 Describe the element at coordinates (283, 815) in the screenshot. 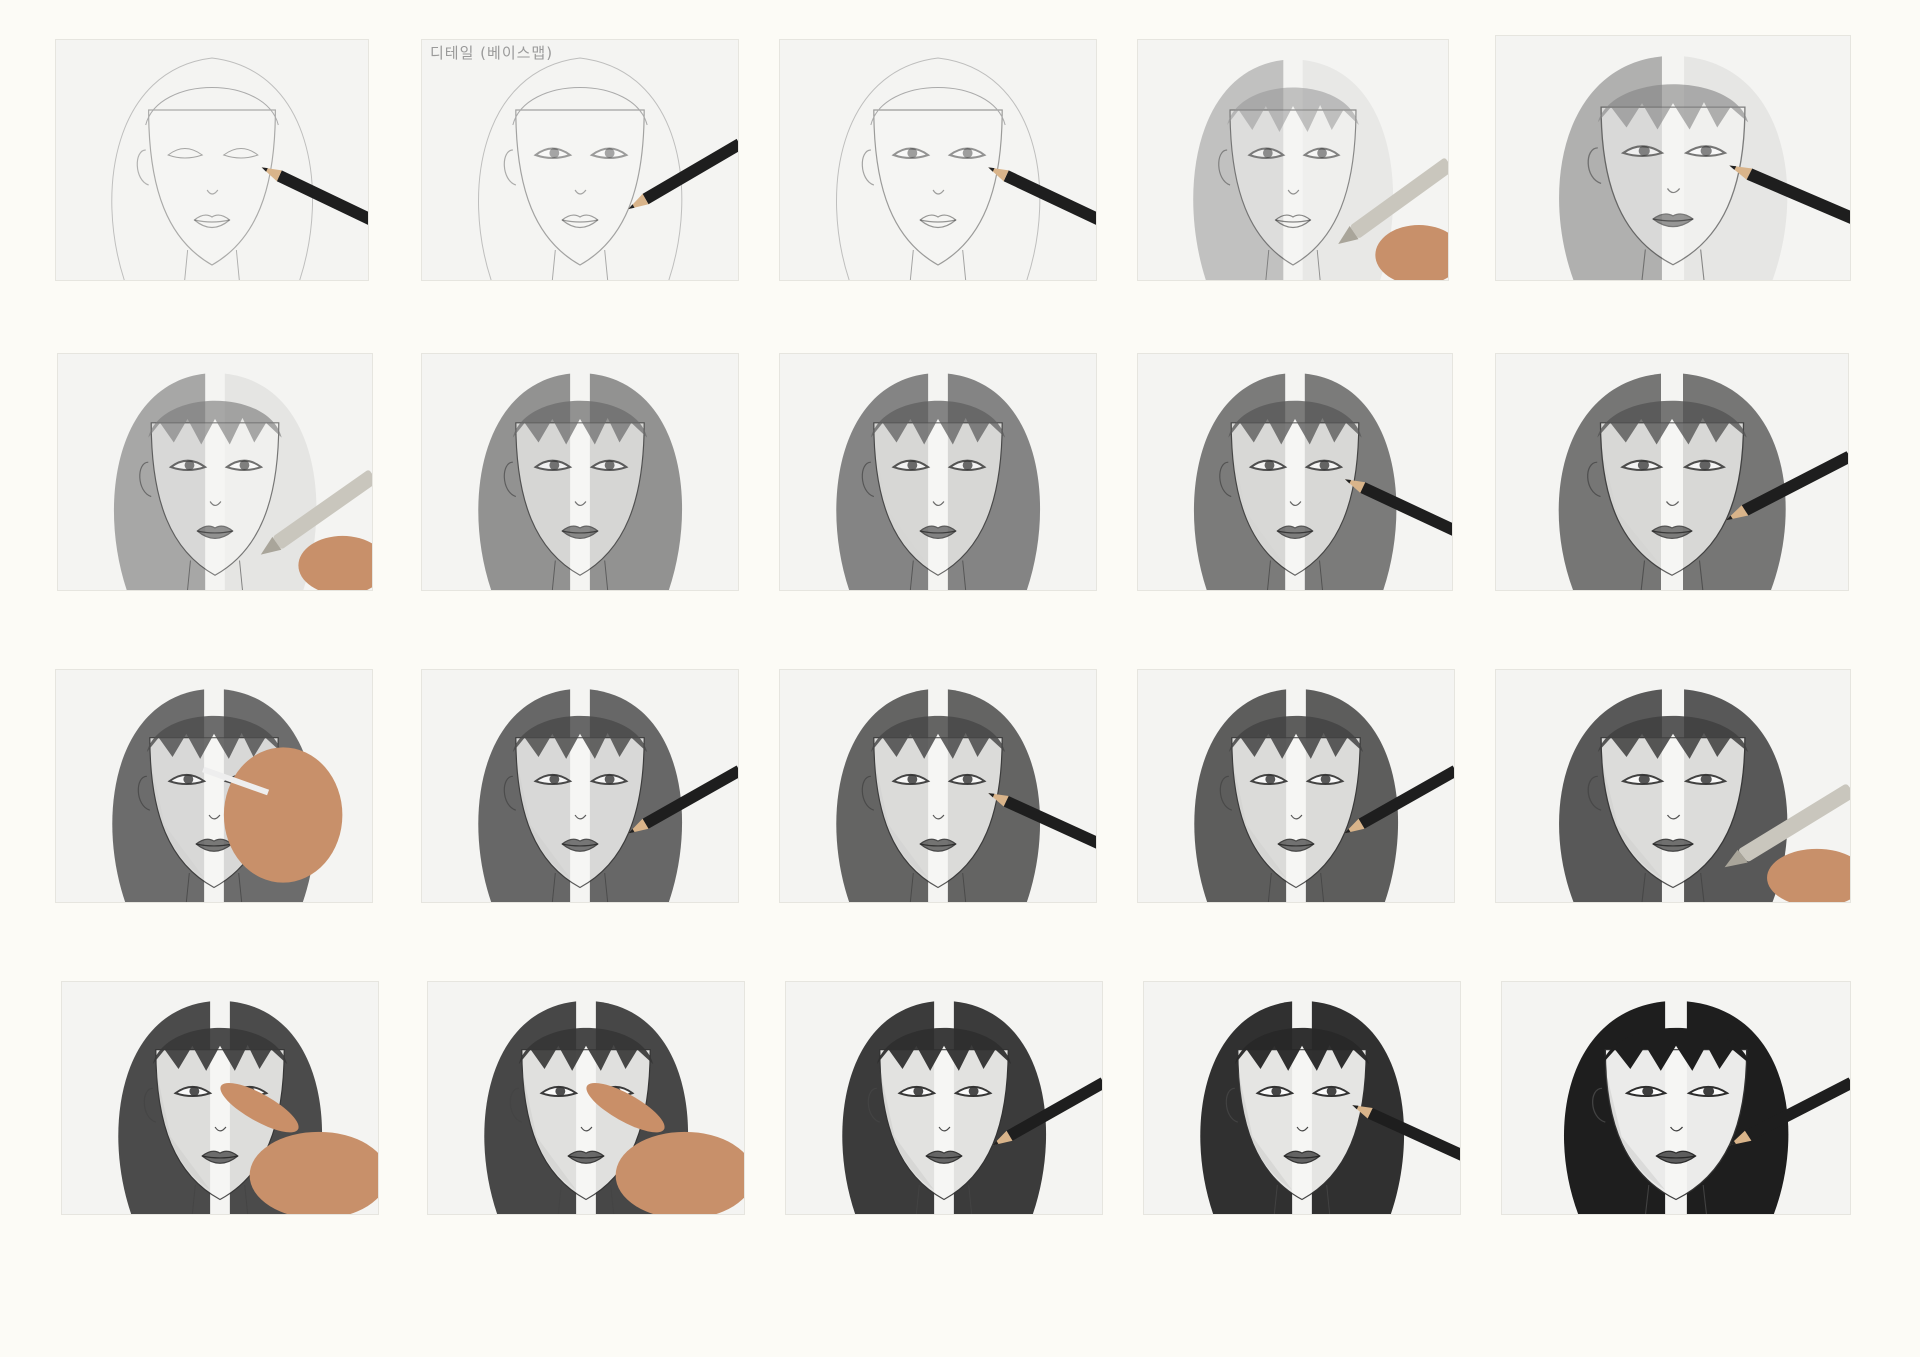

I see `hand-icon` at that location.